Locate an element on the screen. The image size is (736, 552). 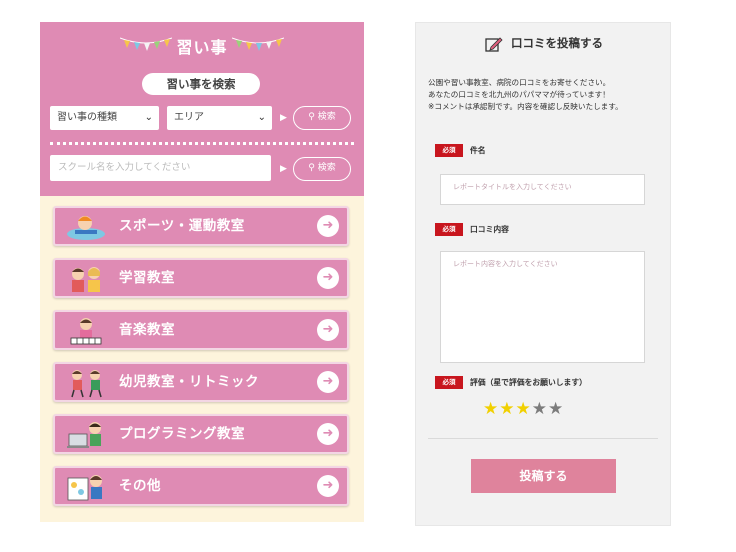
category-search-button: ⚲ 検索 is located at coordinates (322, 118).